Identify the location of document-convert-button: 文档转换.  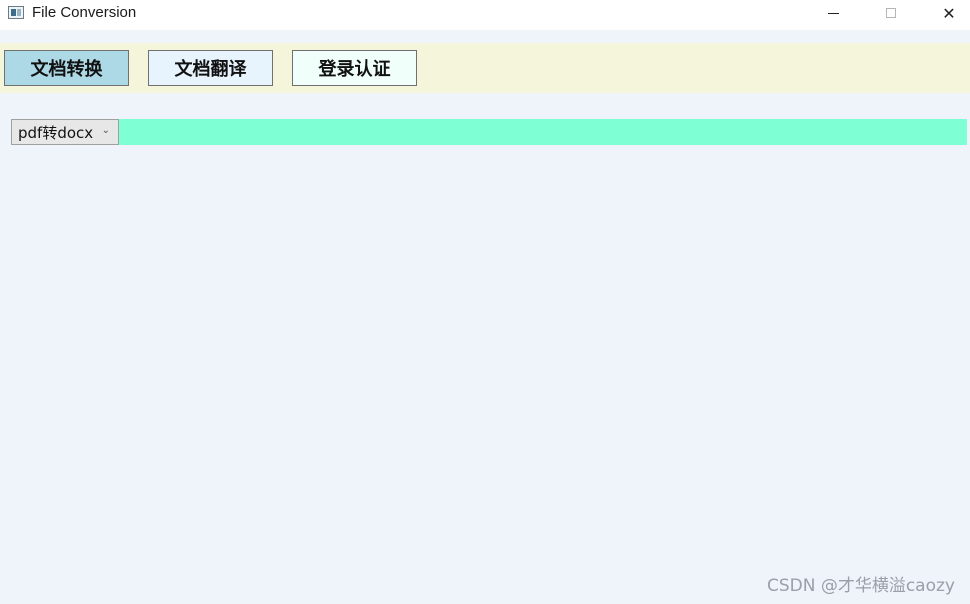
(66, 68).